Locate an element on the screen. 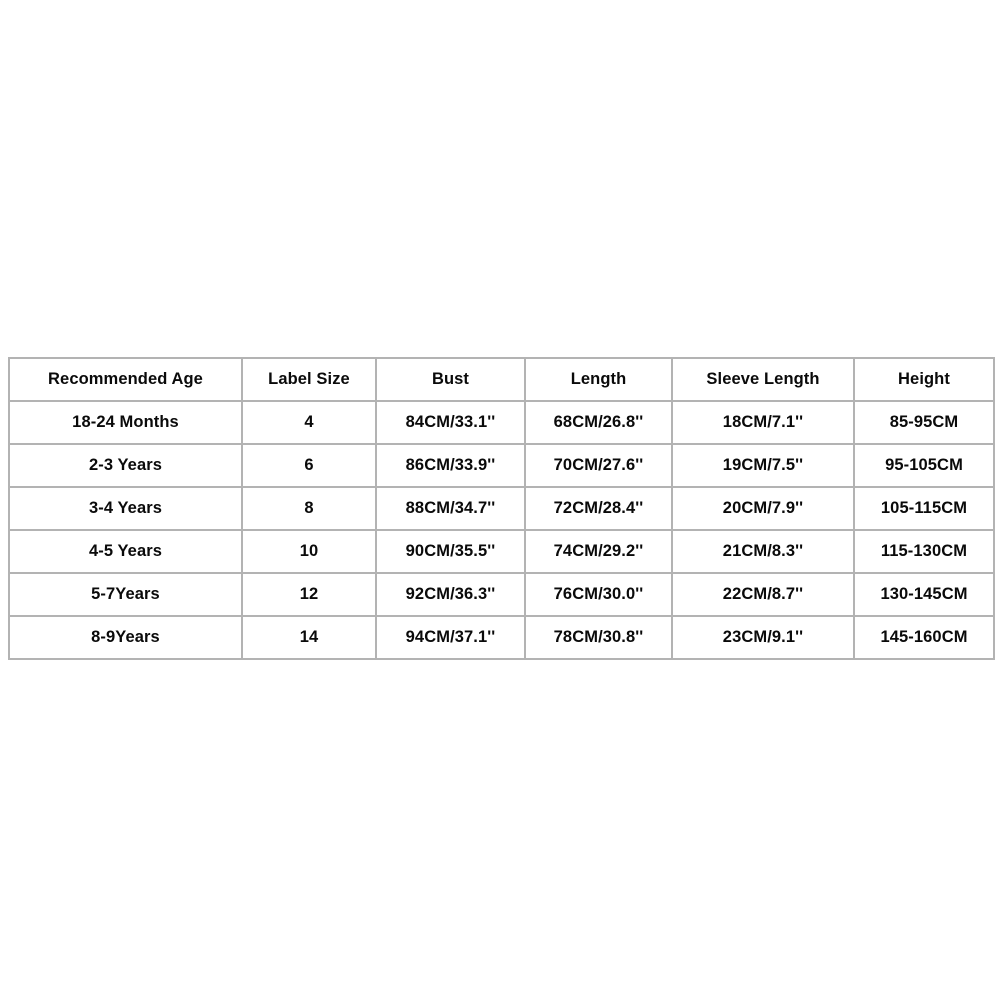 This screenshot has width=1000, height=1000. cell-recommended-age: 4-5 Years is located at coordinates (125, 551).